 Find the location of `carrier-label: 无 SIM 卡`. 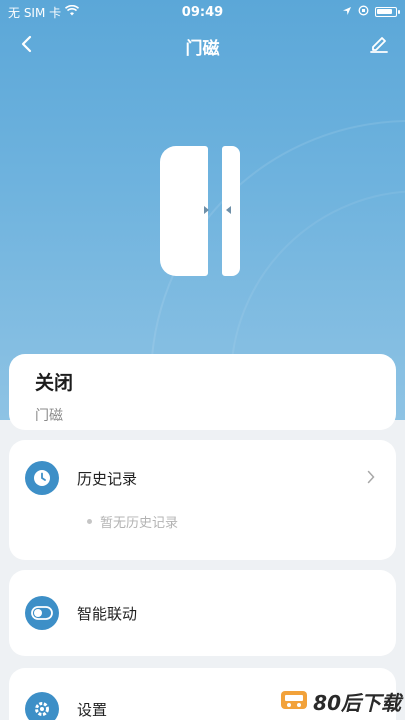

carrier-label: 无 SIM 卡 is located at coordinates (35, 12).